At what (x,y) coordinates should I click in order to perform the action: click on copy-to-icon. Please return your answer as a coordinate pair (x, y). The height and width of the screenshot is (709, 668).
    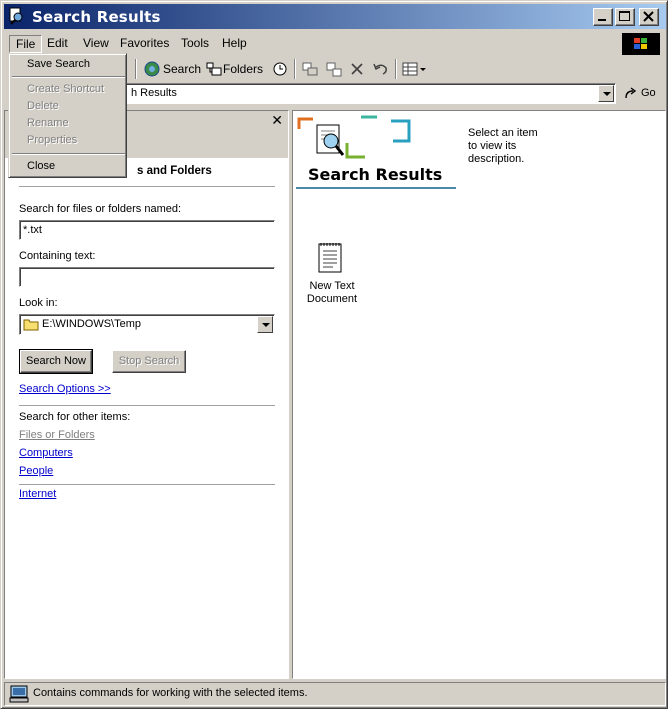
    Looking at the image, I should click on (334, 69).